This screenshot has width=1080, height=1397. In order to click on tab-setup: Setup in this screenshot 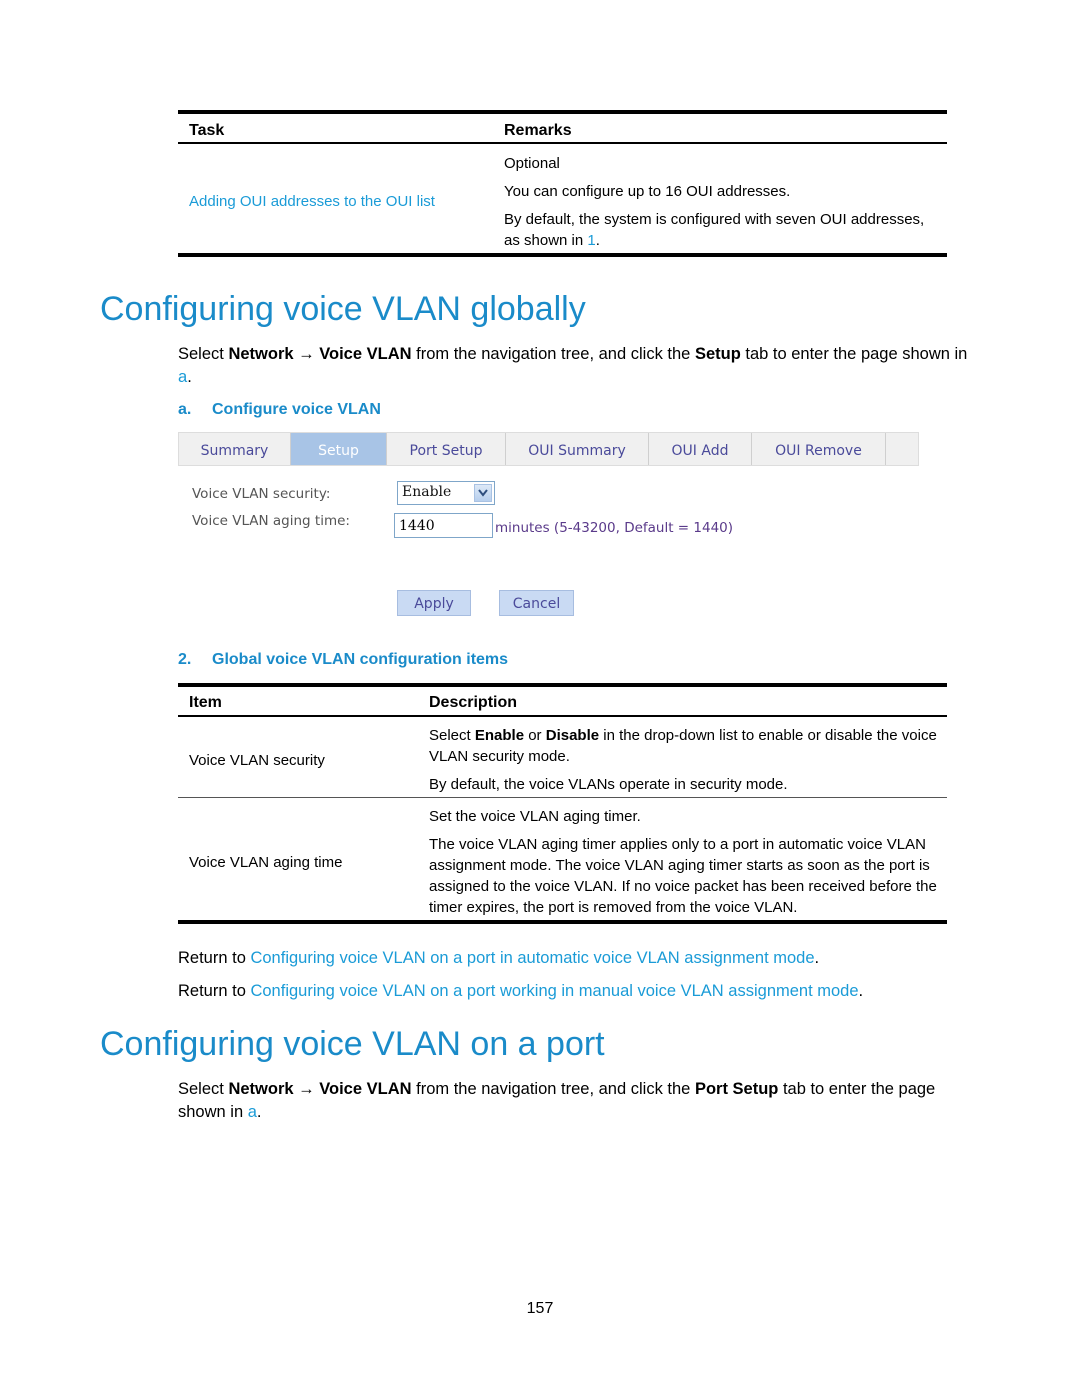, I will do `click(339, 449)`.